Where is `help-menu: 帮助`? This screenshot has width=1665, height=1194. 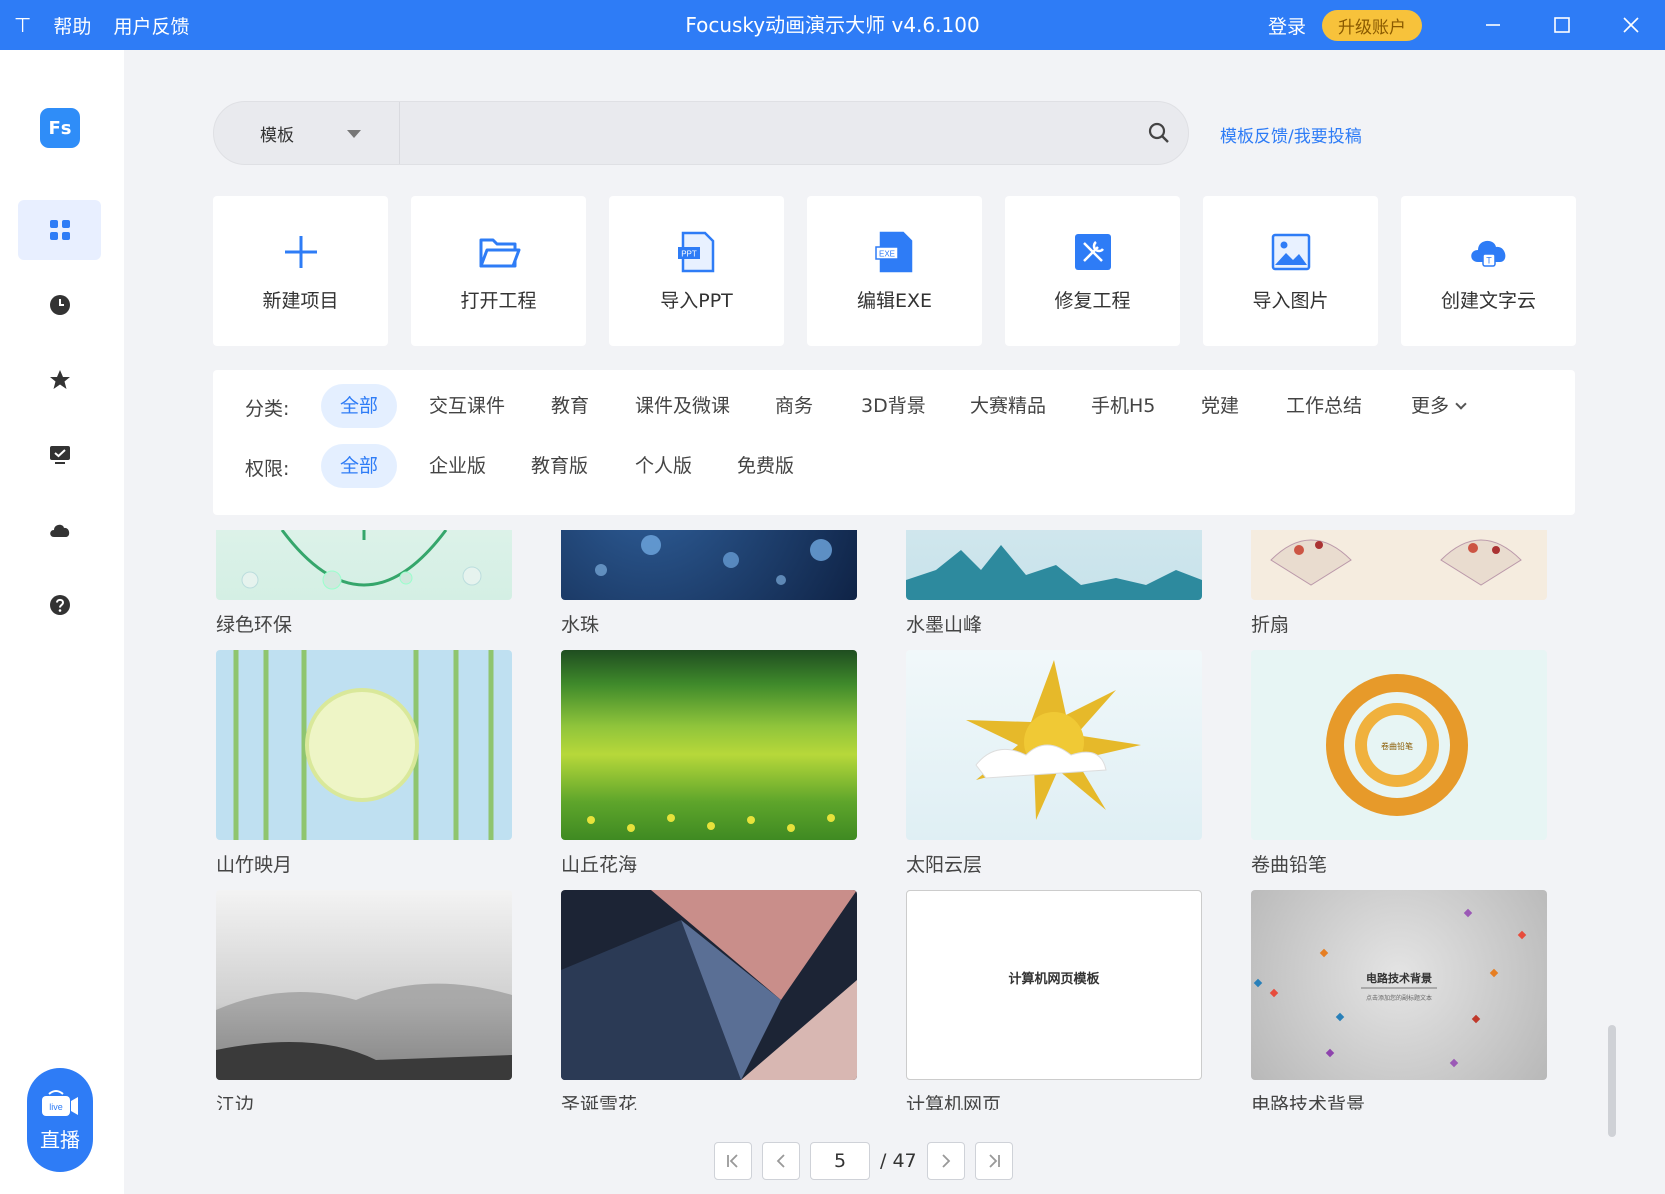
help-menu: 帮助 is located at coordinates (72, 25).